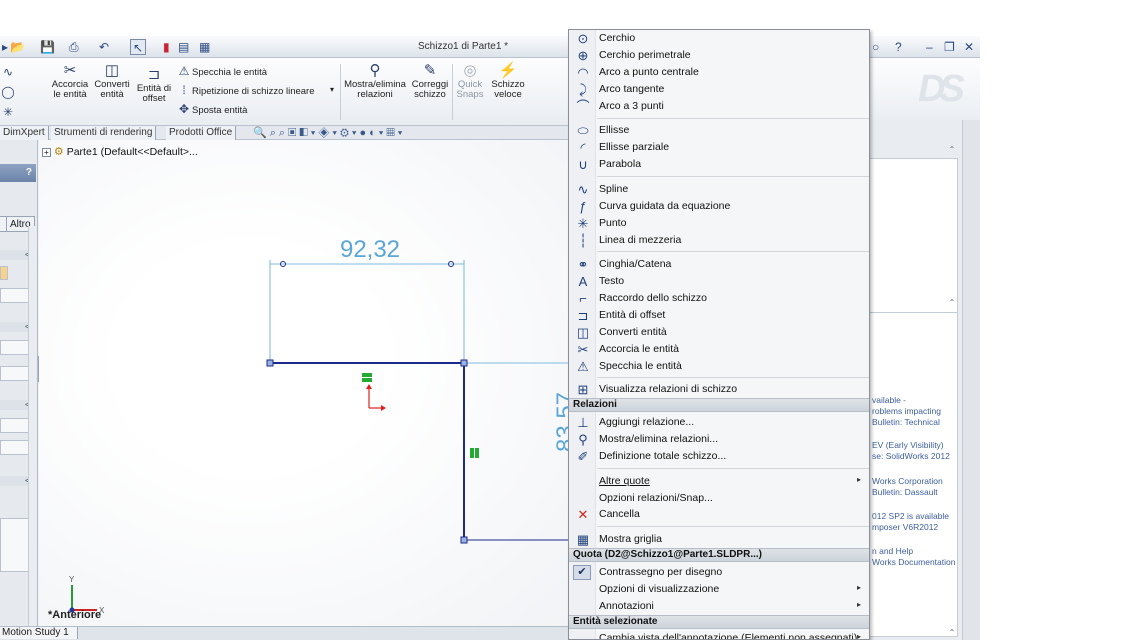  I want to click on convert-button: ◫ Converti entità, so click(112, 81).